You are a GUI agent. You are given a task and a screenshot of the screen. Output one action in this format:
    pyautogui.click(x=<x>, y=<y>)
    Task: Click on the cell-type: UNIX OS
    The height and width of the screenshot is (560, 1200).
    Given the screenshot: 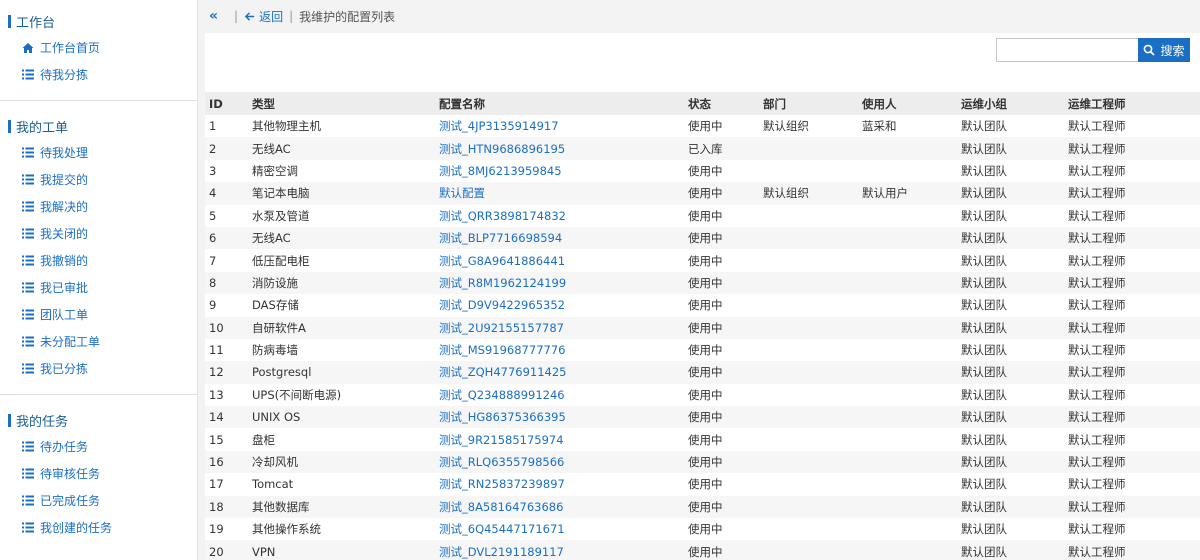 What is the action you would take?
    pyautogui.click(x=345, y=417)
    